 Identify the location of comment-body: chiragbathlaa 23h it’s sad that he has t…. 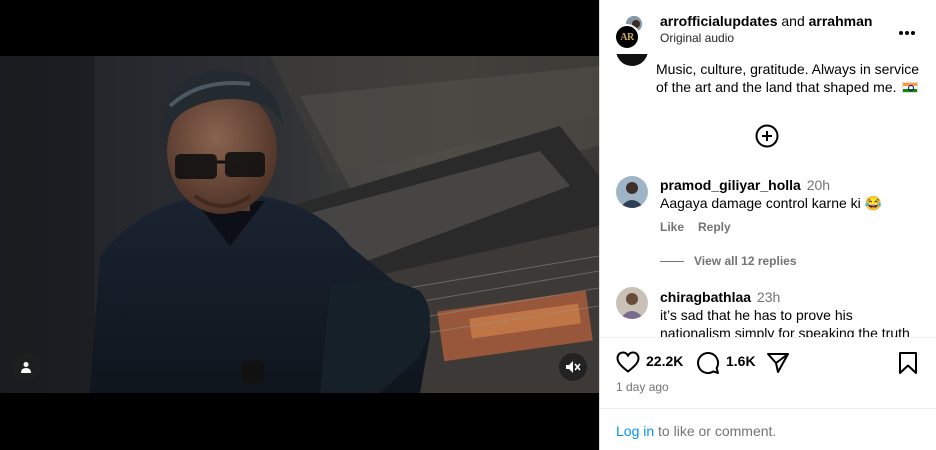
(790, 312).